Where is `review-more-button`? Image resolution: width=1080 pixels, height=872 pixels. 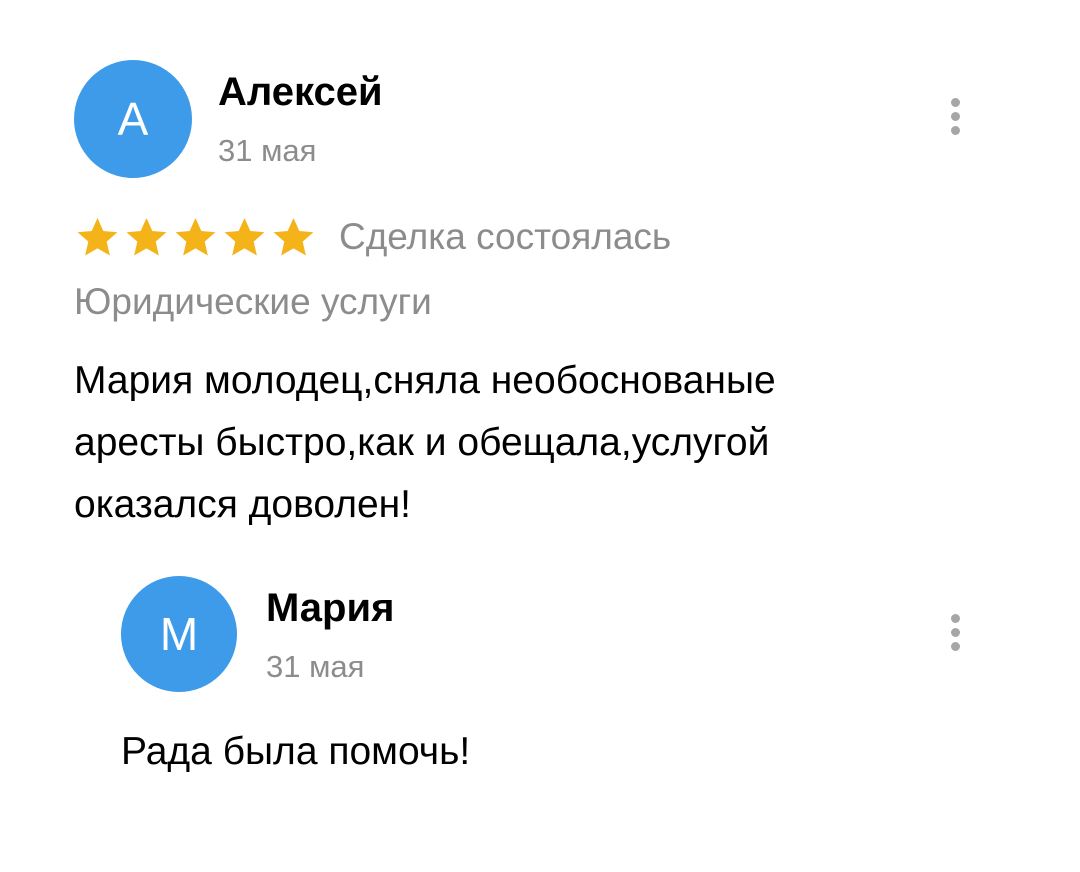
review-more-button is located at coordinates (955, 116).